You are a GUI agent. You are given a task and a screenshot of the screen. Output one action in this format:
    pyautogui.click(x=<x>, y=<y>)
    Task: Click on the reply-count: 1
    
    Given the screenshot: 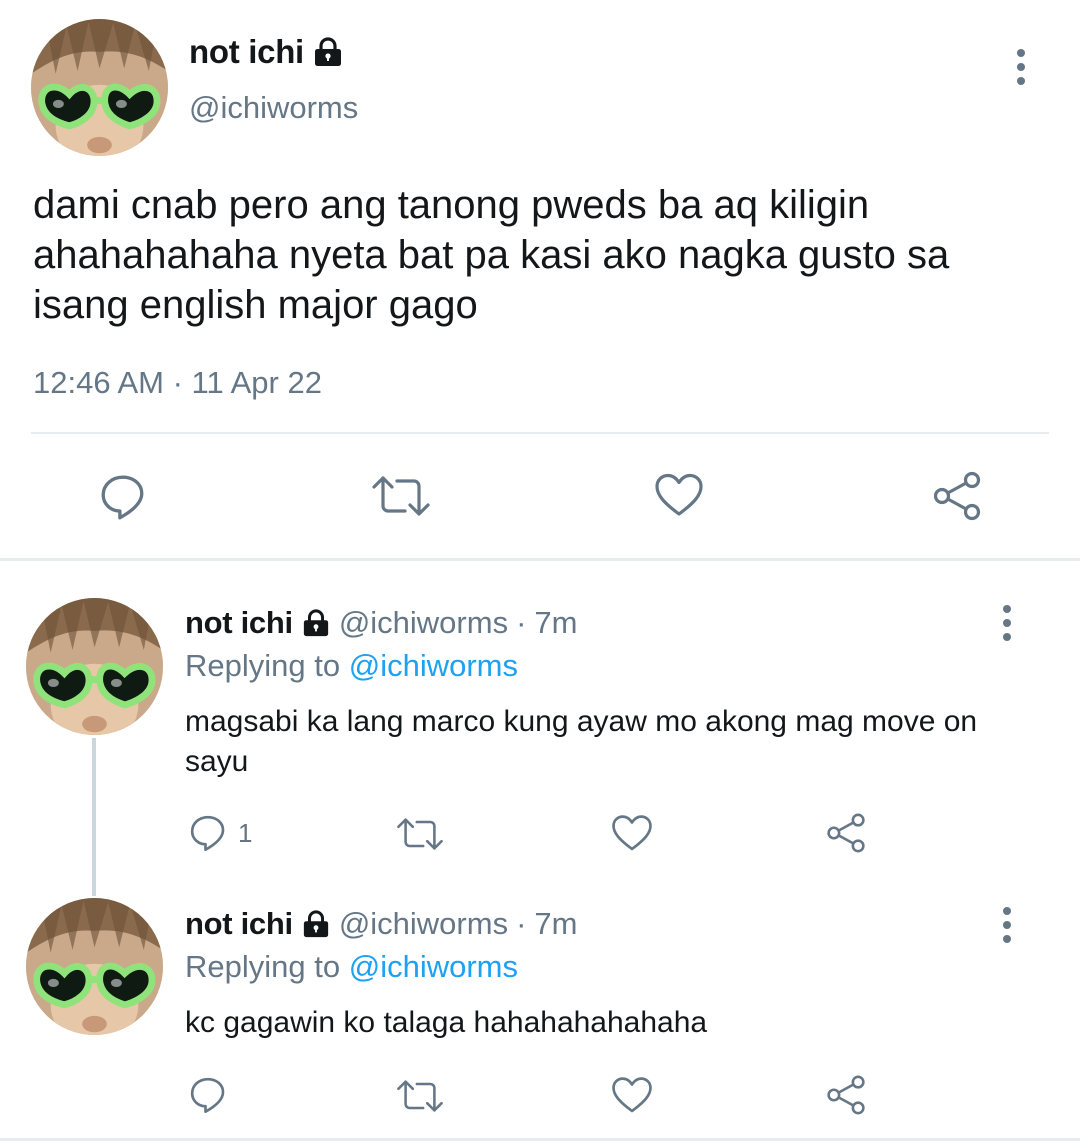 What is the action you would take?
    pyautogui.click(x=245, y=832)
    